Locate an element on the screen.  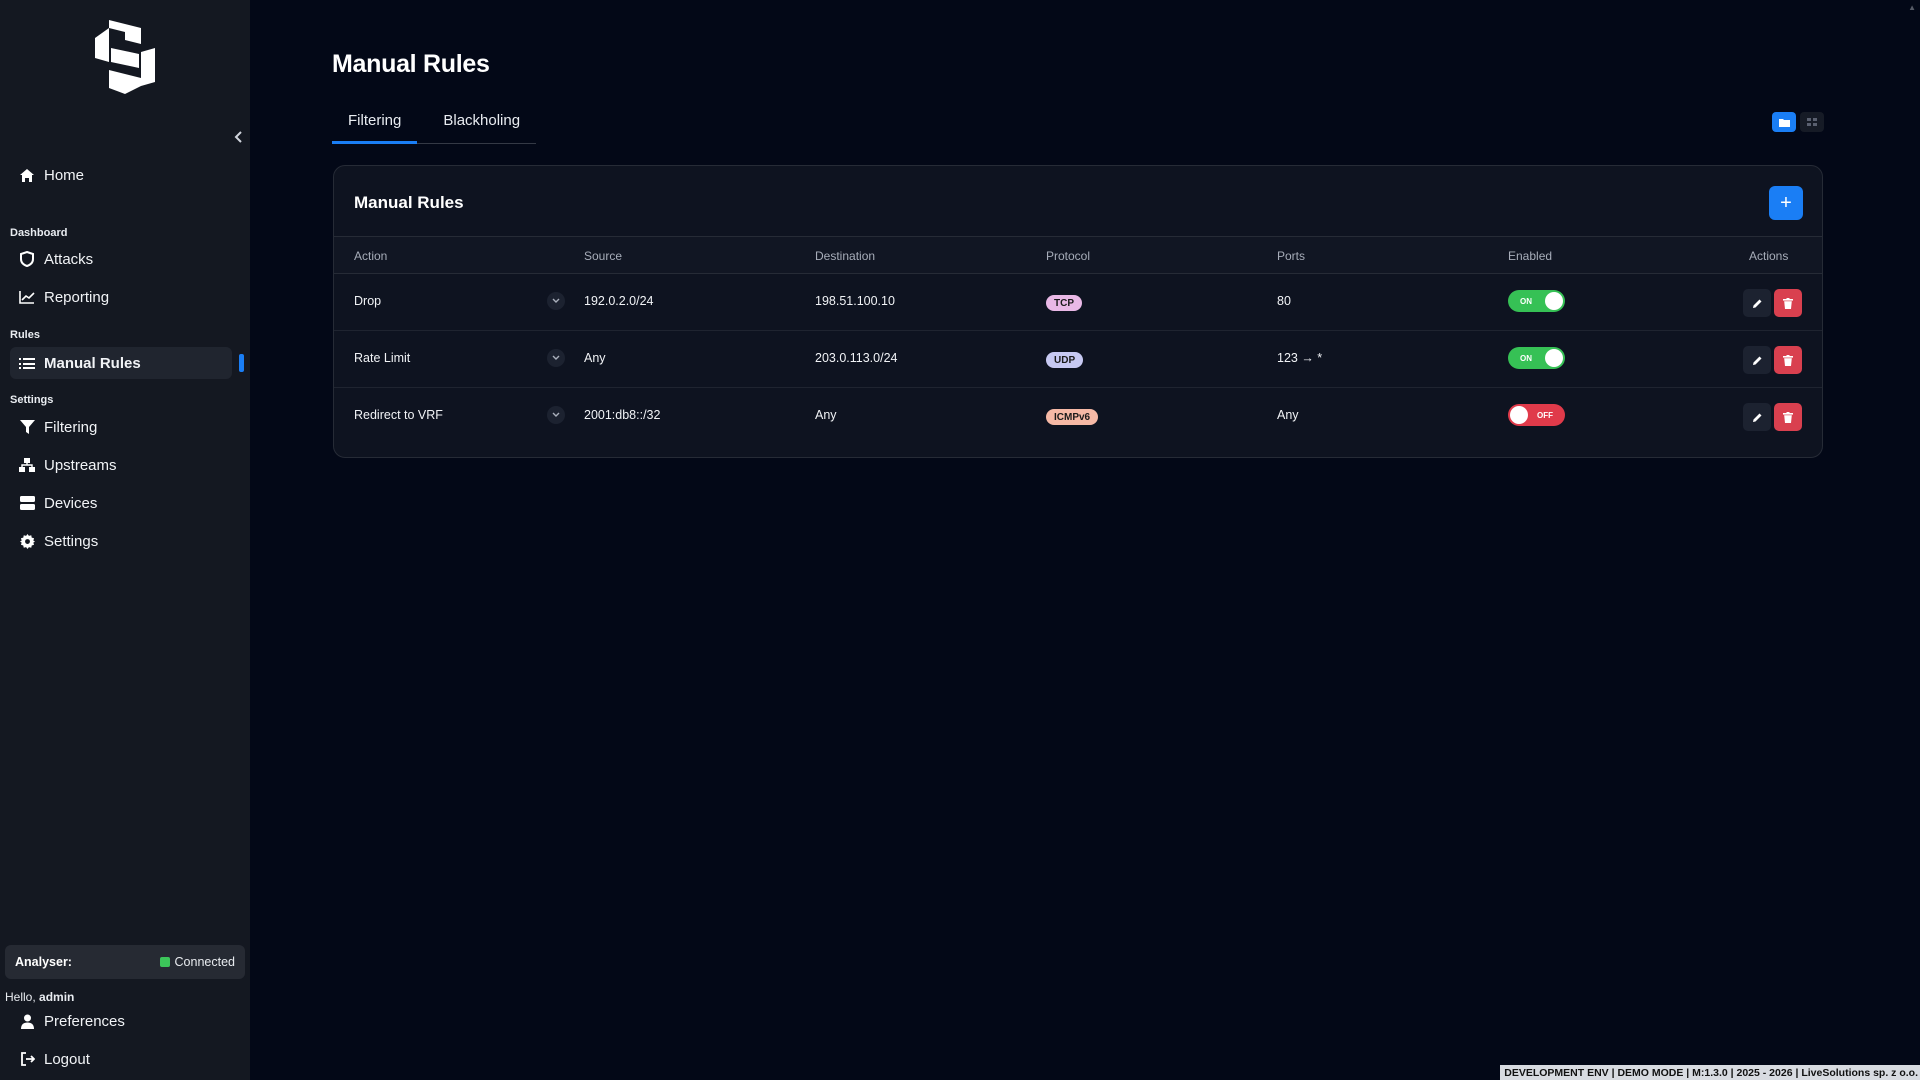
sidebar-item-label: Home is located at coordinates (64, 175).